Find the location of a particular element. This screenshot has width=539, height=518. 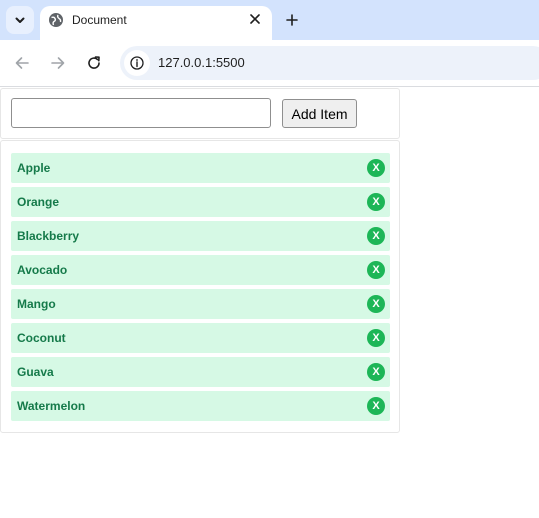

item-label: Apple is located at coordinates (34, 168).